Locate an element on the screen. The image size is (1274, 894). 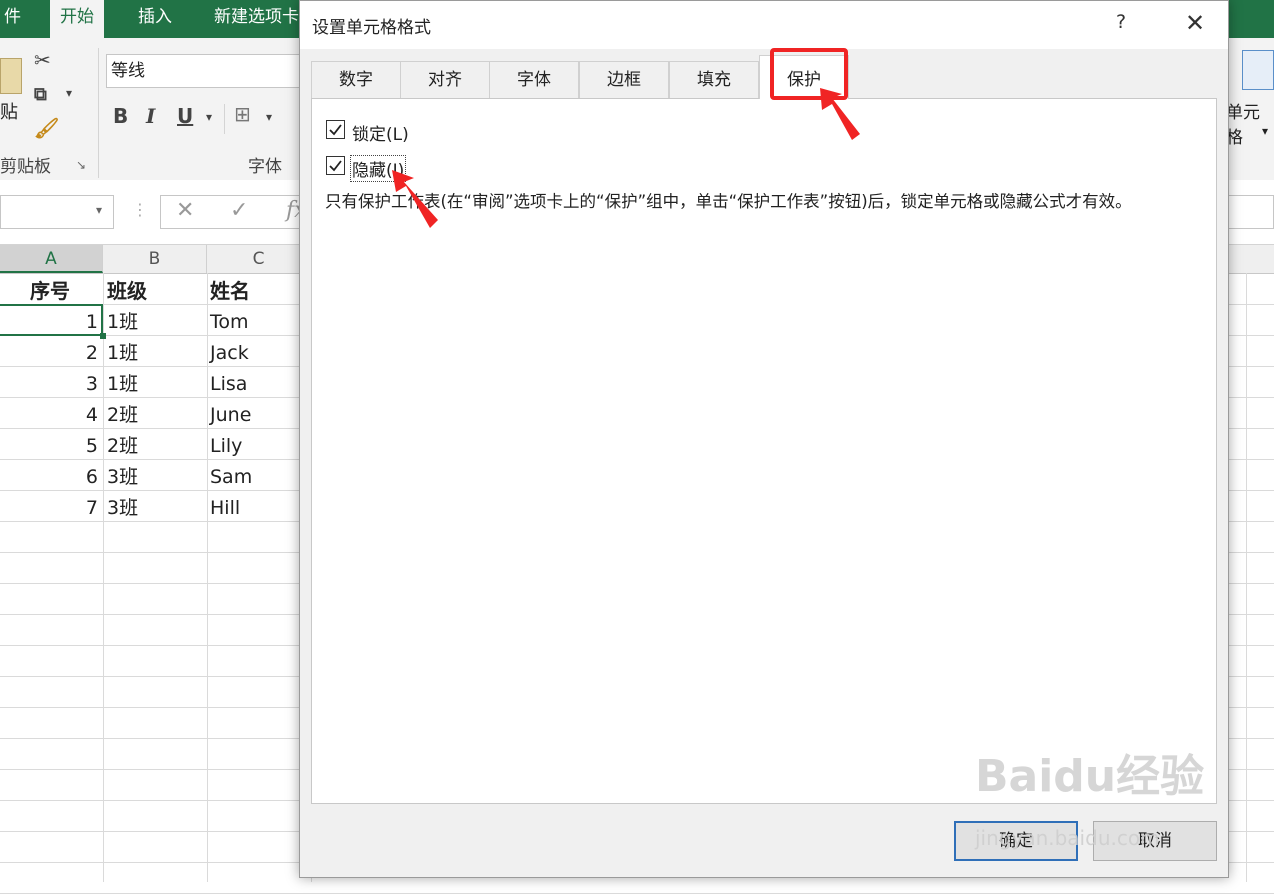
watermark-logo: Baidu经验 is located at coordinates (1090, 776).